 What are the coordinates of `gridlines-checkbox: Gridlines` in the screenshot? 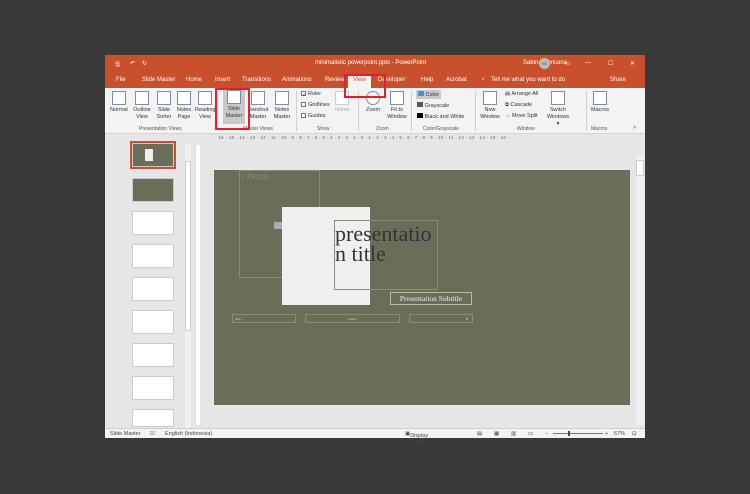 It's located at (315, 105).